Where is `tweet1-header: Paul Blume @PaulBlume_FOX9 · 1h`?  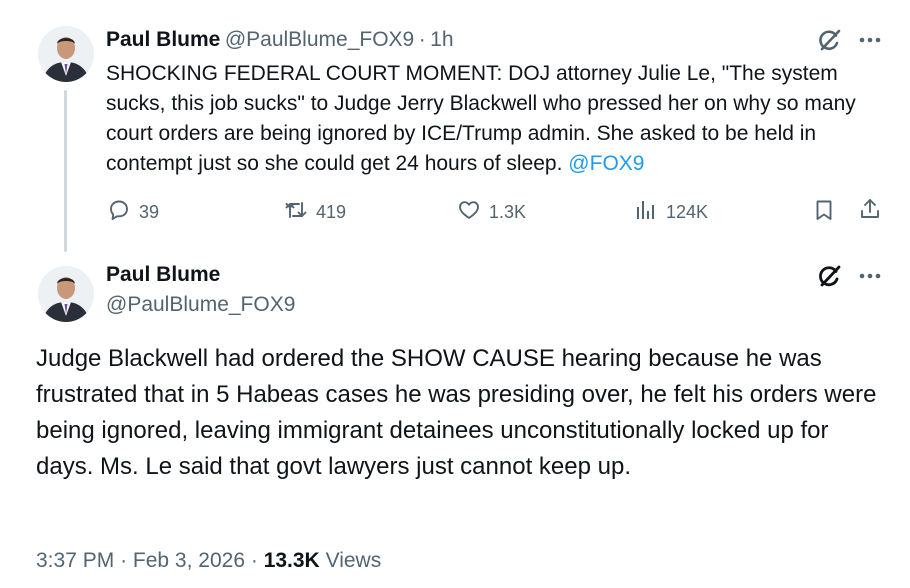 tweet1-header: Paul Blume @PaulBlume_FOX9 · 1h is located at coordinates (280, 40).